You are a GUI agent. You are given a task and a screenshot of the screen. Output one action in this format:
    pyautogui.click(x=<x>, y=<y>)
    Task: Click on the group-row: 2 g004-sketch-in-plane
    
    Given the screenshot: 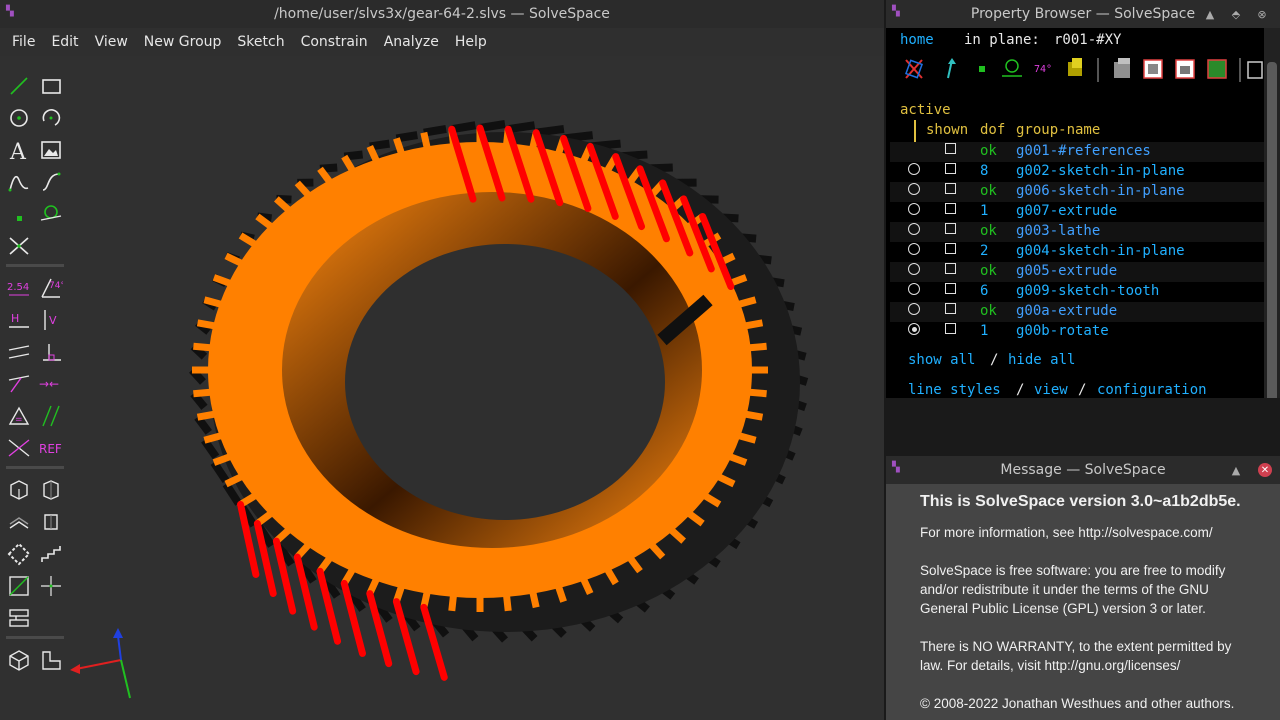 What is the action you would take?
    pyautogui.click(x=1077, y=252)
    